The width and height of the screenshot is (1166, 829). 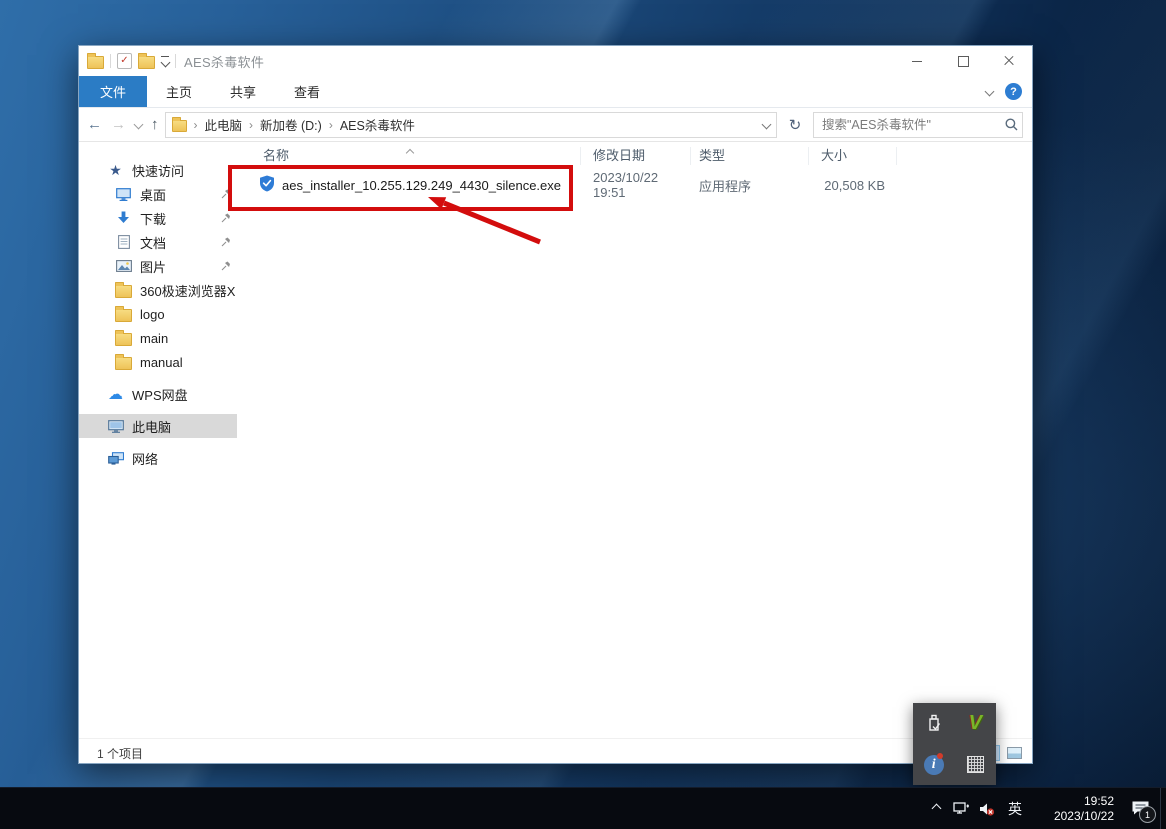 What do you see at coordinates (226, 266) in the screenshot?
I see `pin-icon` at bounding box center [226, 266].